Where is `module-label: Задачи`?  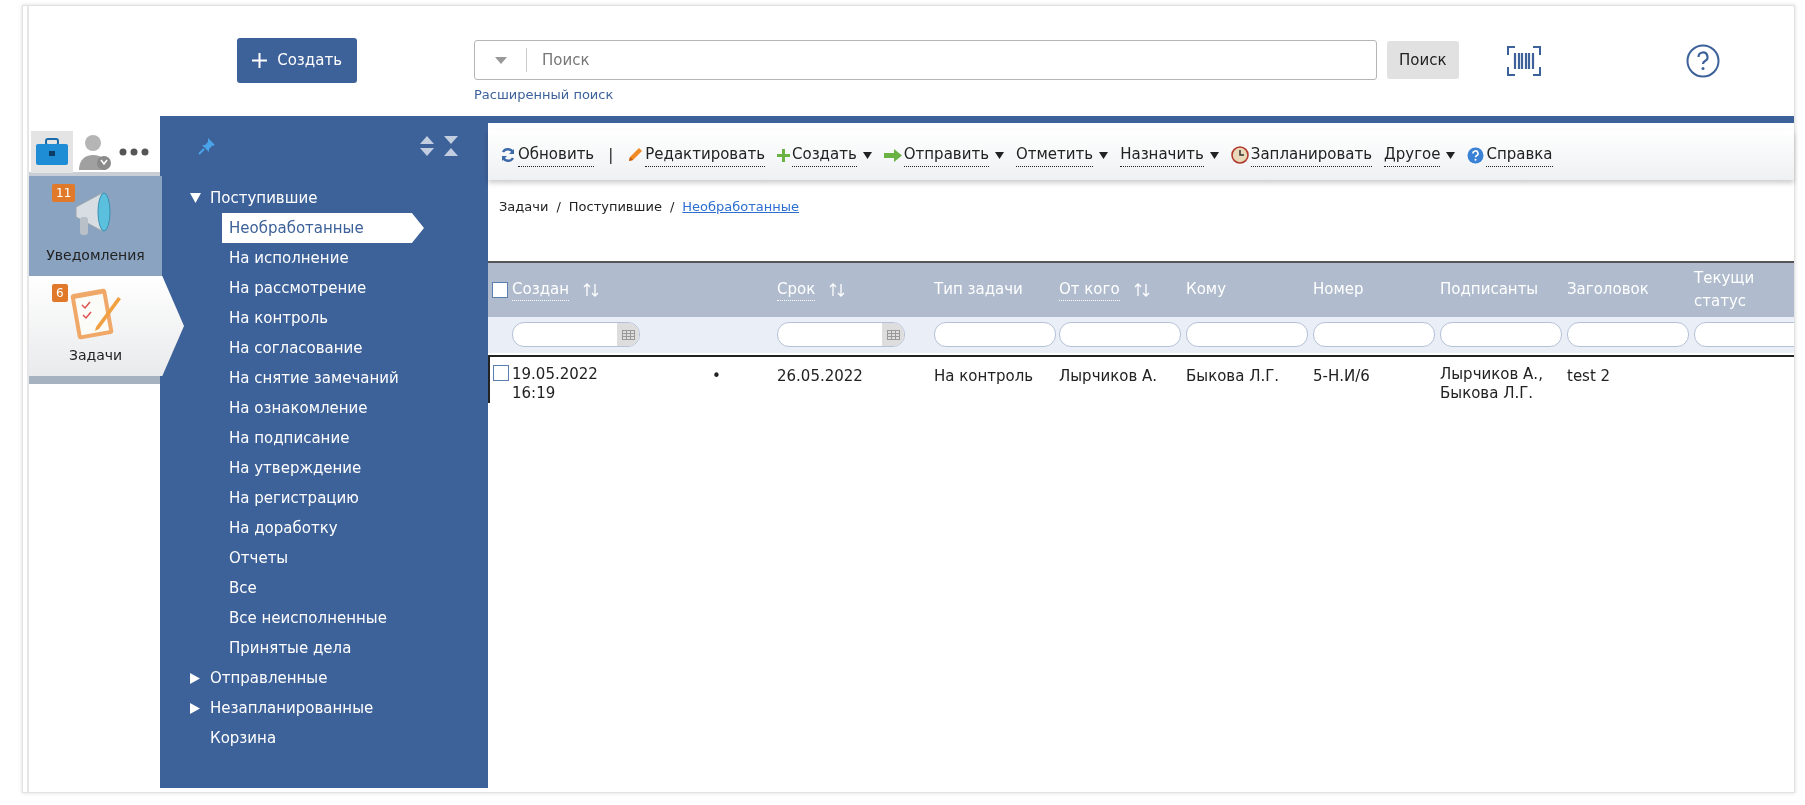
module-label: Задачи is located at coordinates (95, 355).